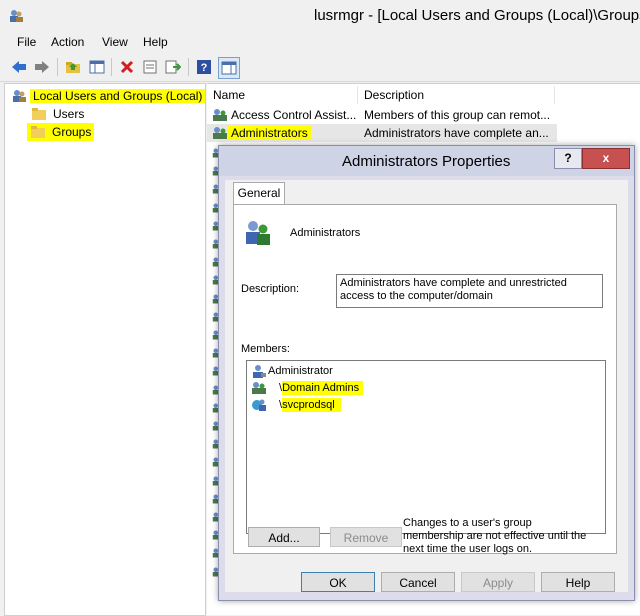 The image size is (640, 616). I want to click on dialog-help-button: ?, so click(568, 158).